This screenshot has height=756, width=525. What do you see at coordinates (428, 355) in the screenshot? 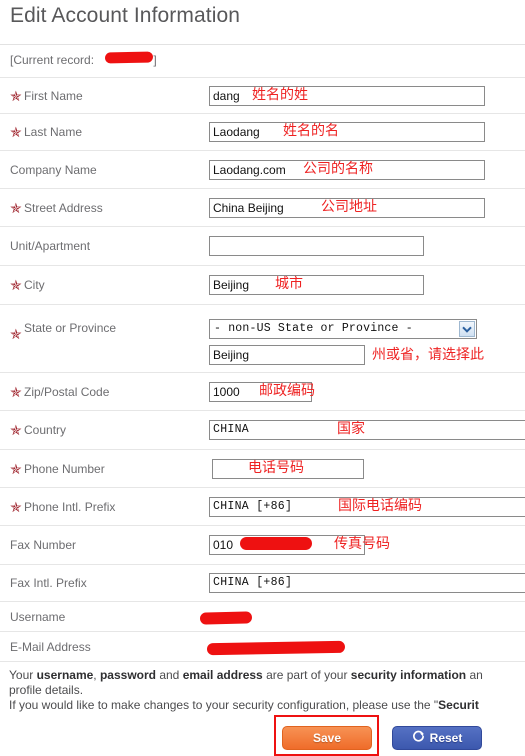
I see `annotation-state-province: 州或省，请选择此` at bounding box center [428, 355].